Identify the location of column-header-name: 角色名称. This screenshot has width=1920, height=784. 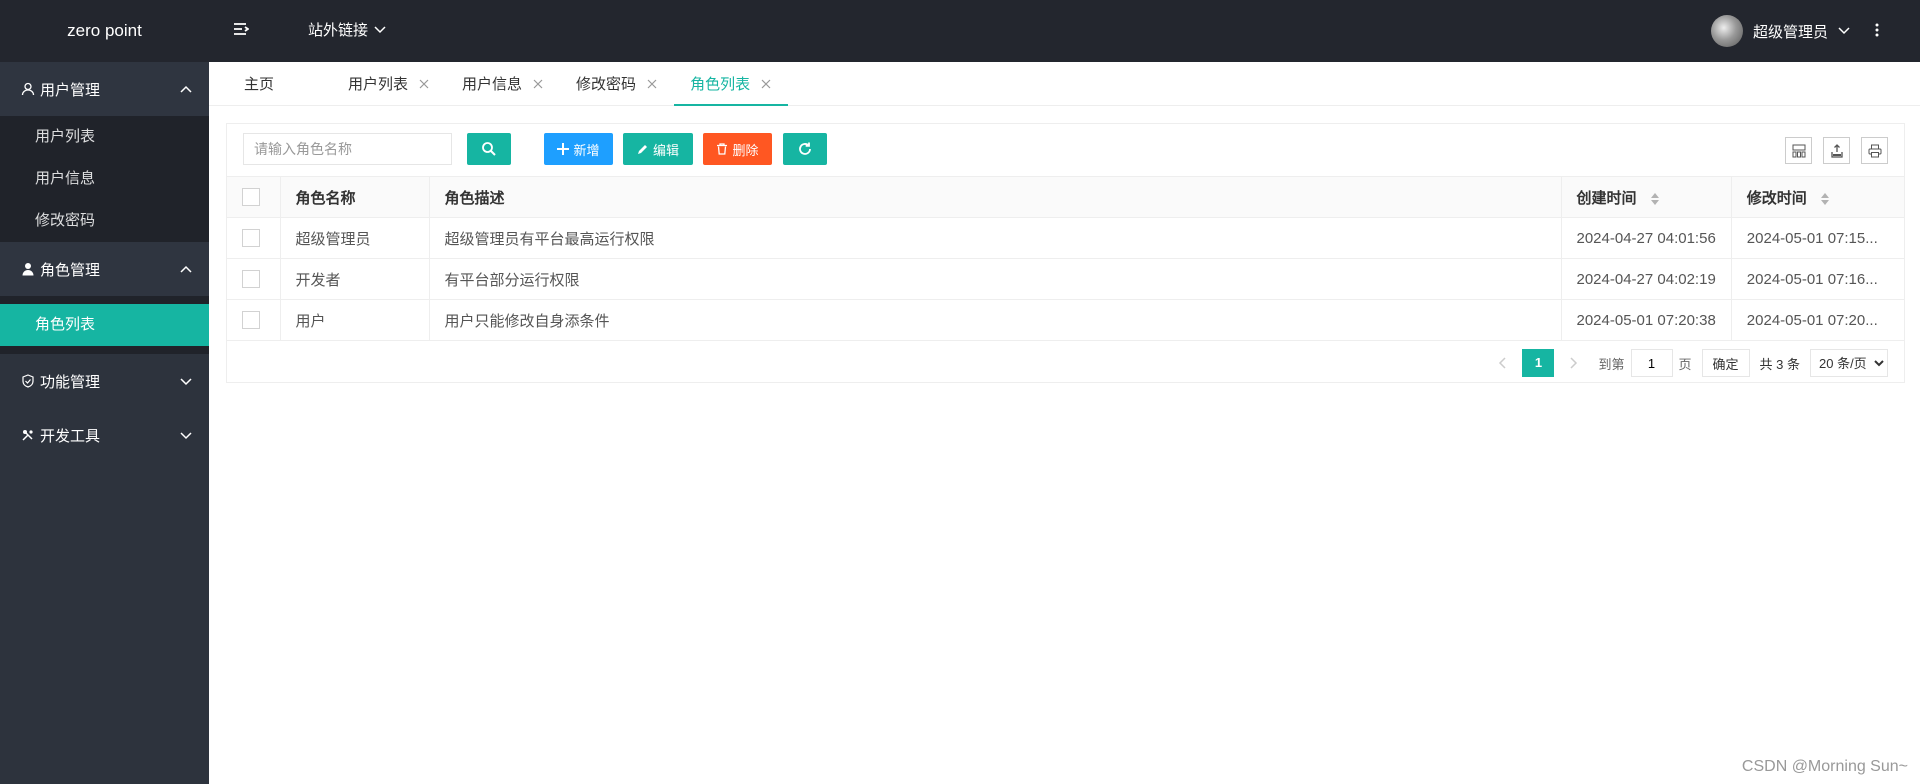
(355, 197).